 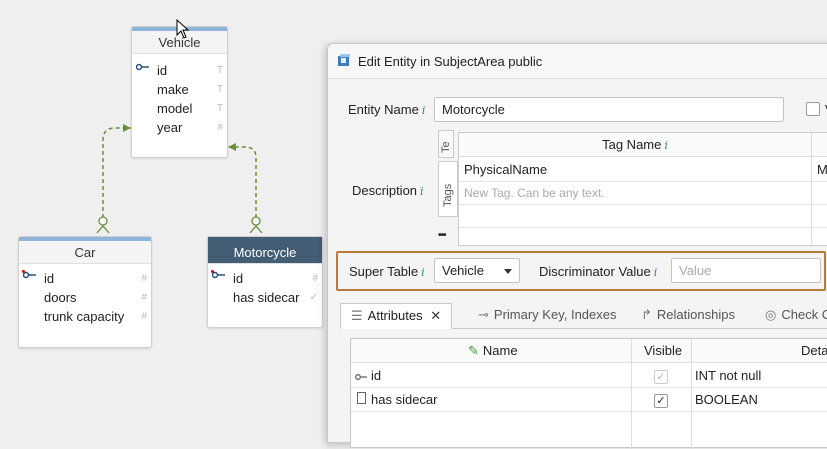 I want to click on attribute-row: has sidecar ✓, so click(x=265, y=297).